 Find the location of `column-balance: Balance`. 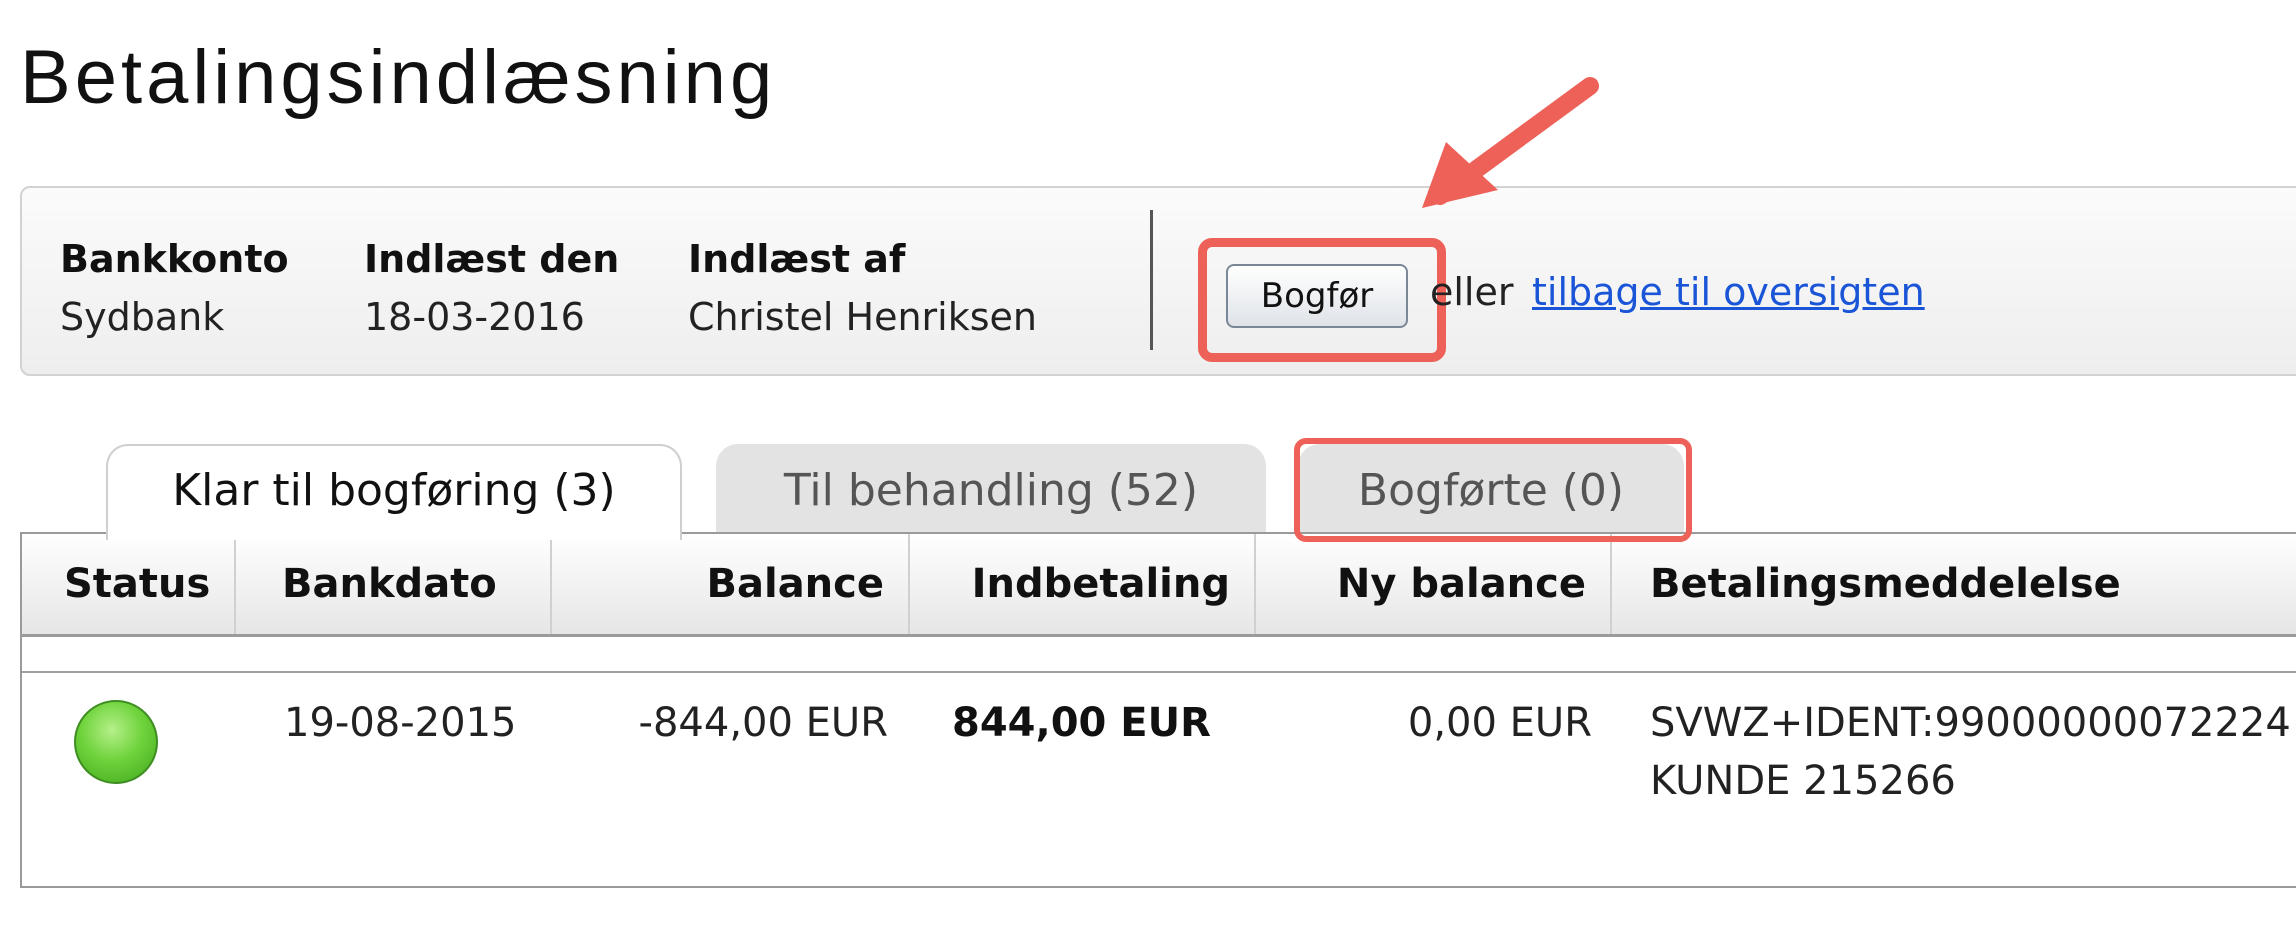

column-balance: Balance is located at coordinates (731, 584).